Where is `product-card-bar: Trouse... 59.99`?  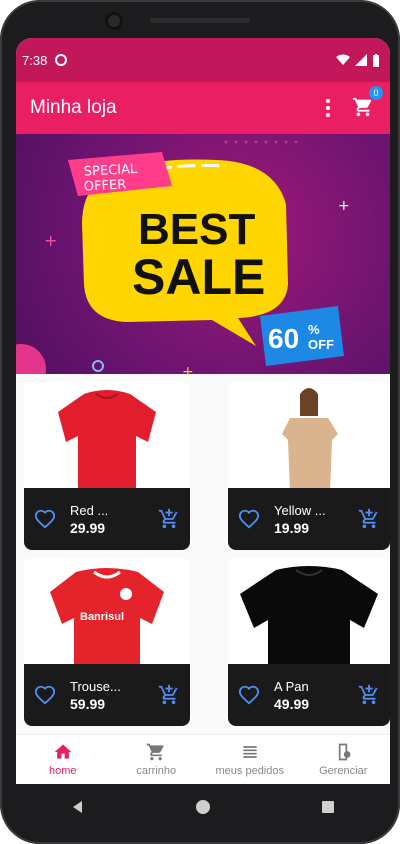
product-card-bar: Trouse... 59.99 is located at coordinates (107, 695).